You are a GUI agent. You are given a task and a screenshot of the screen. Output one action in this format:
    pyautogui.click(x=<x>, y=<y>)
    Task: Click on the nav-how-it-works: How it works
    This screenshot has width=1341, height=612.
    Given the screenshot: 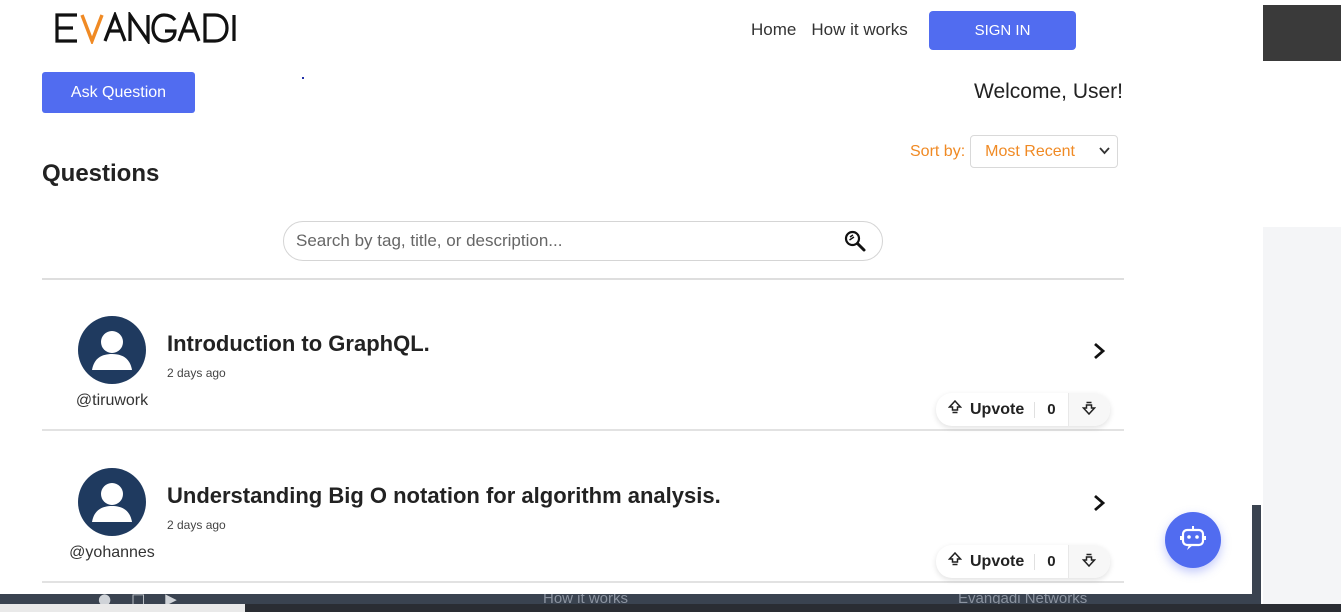 What is the action you would take?
    pyautogui.click(x=859, y=30)
    